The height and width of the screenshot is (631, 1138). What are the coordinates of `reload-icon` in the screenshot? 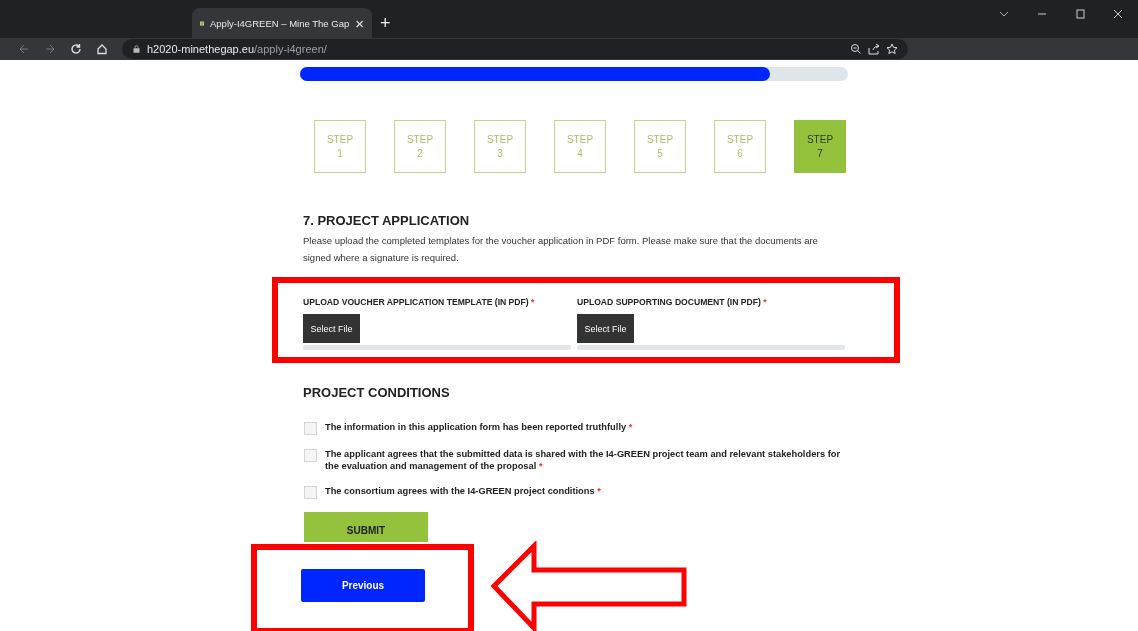 It's located at (76, 49).